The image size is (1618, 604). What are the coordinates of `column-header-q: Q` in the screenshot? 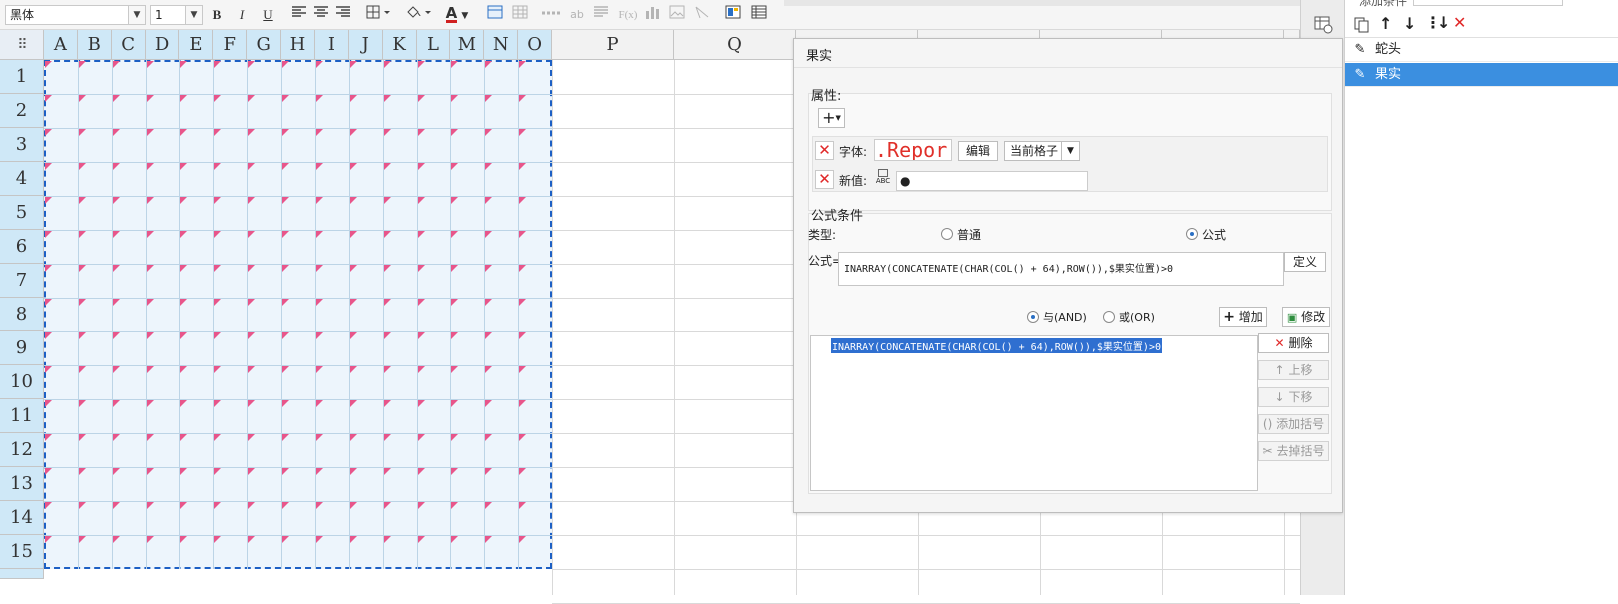 It's located at (735, 45).